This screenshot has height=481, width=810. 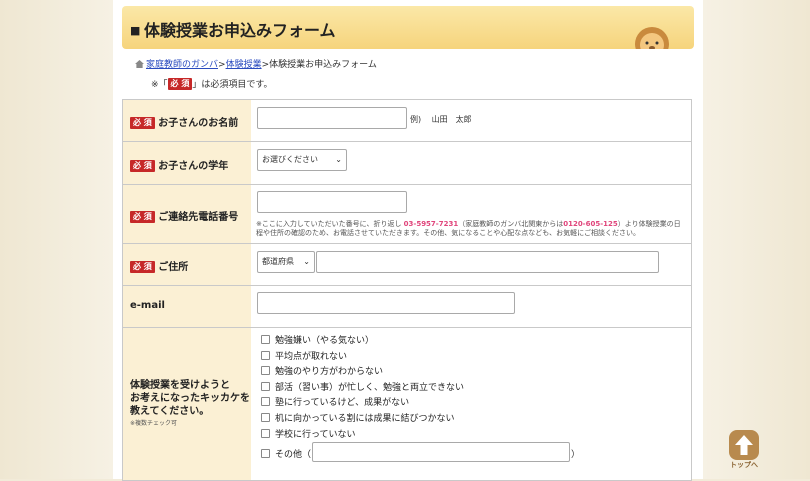 What do you see at coordinates (278, 261) in the screenshot?
I see `prefecture-select-value: 都道府県` at bounding box center [278, 261].